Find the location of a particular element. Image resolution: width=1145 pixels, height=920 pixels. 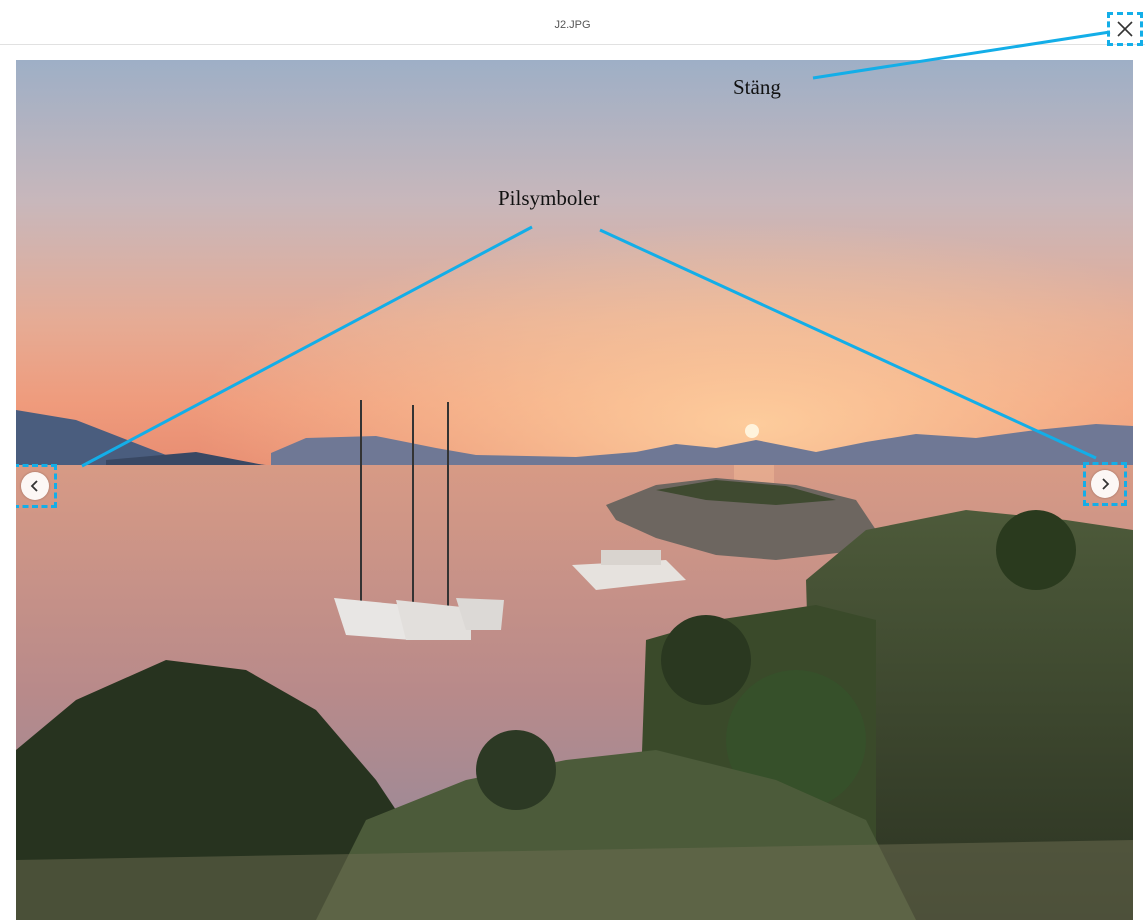

previous-arrow-circle is located at coordinates (35, 486).